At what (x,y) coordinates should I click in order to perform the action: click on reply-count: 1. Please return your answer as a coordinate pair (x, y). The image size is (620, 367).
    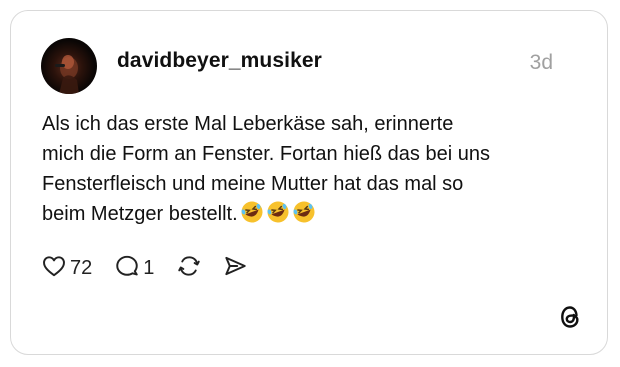
    Looking at the image, I should click on (149, 267).